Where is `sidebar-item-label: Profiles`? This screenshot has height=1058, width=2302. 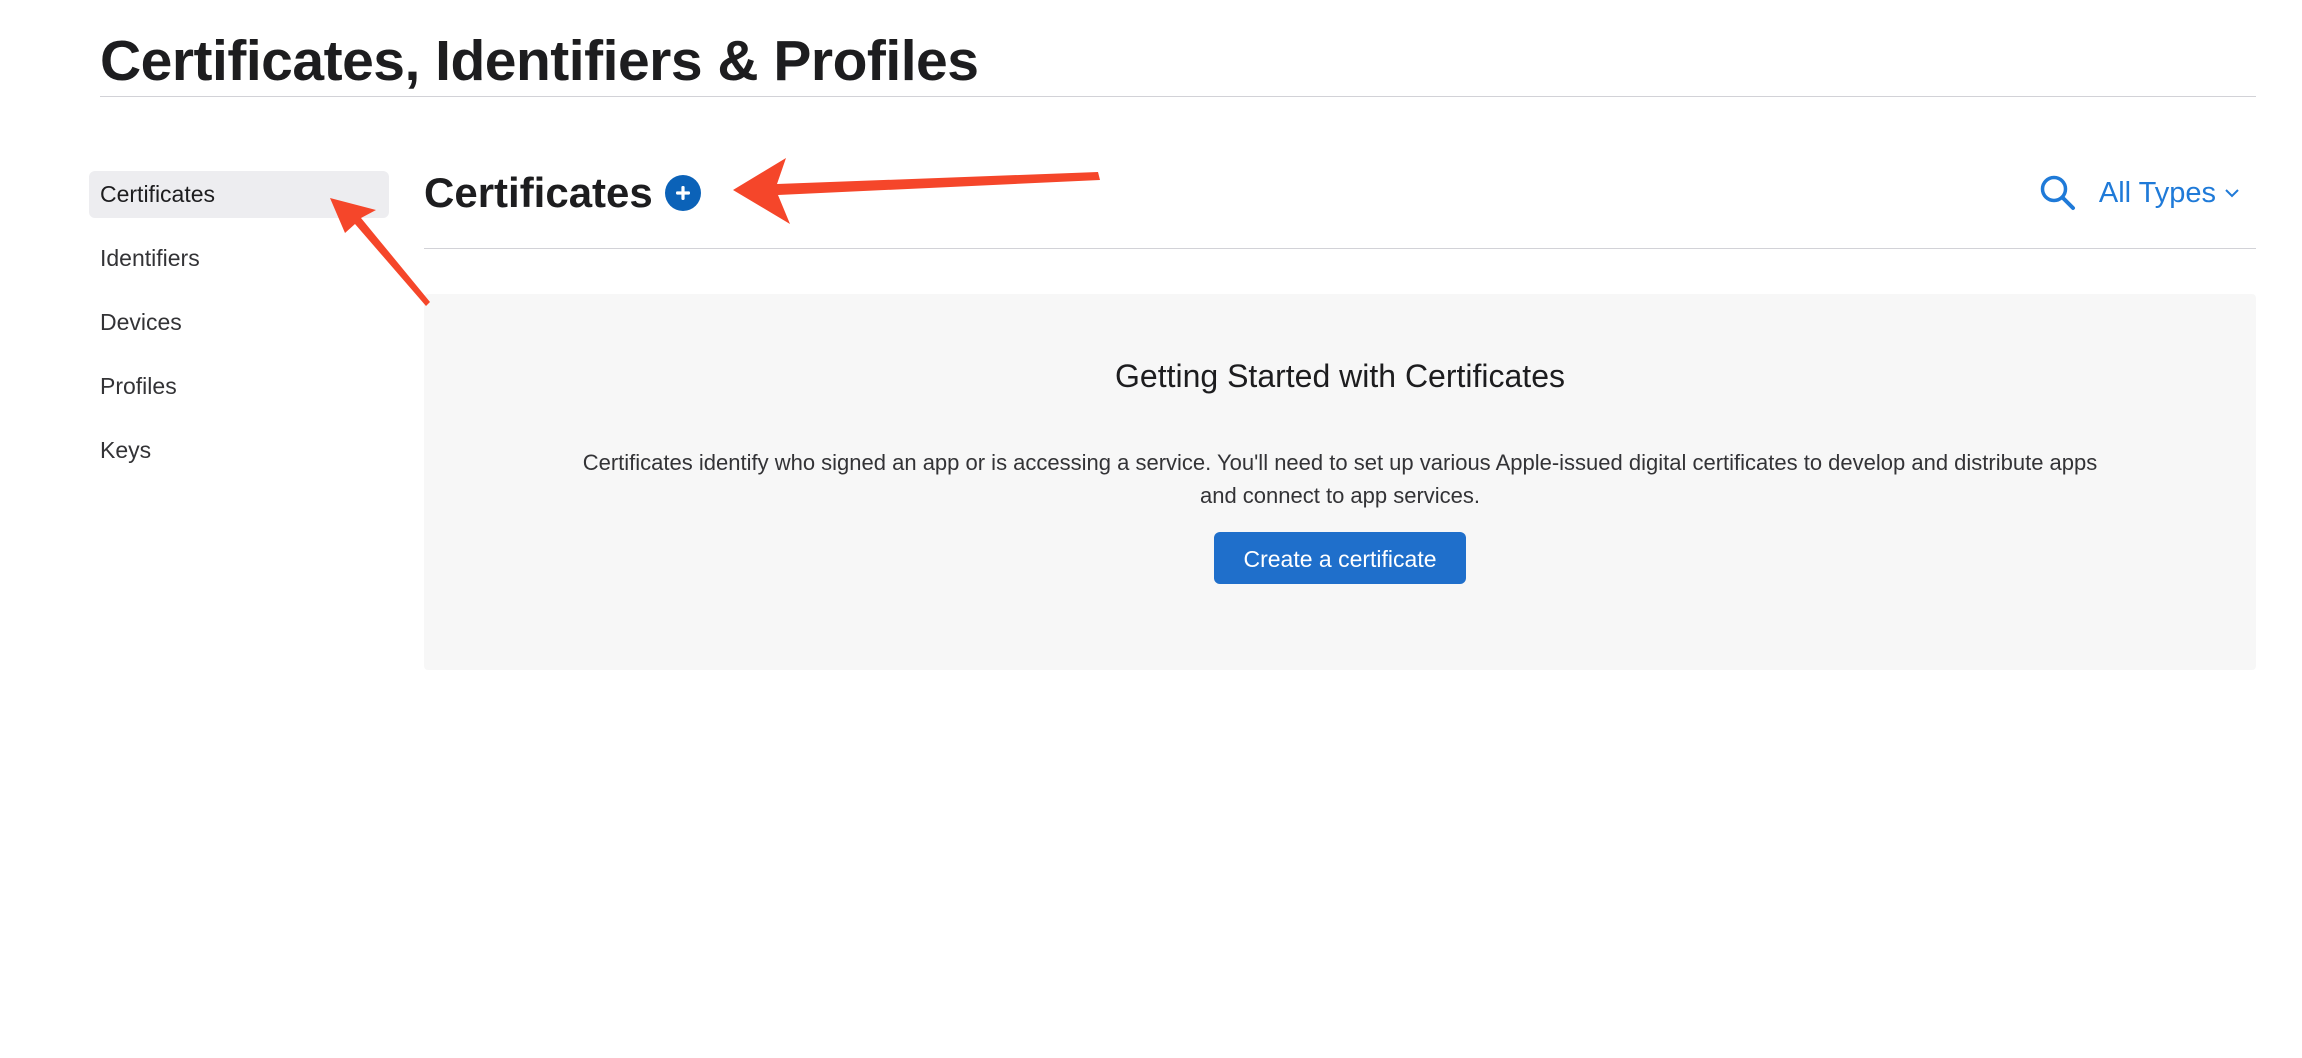
sidebar-item-label: Profiles is located at coordinates (138, 386).